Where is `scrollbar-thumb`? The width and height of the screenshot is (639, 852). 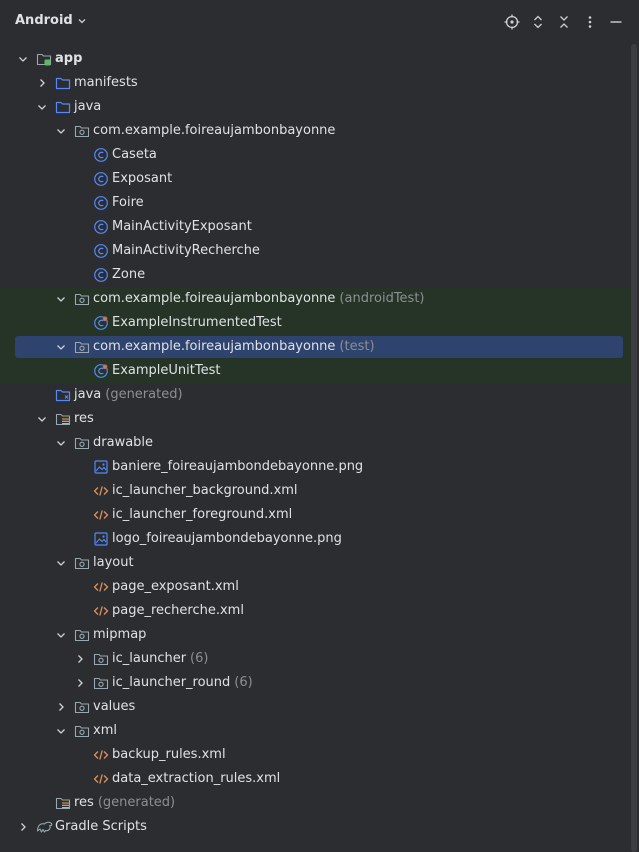 scrollbar-thumb is located at coordinates (634, 448).